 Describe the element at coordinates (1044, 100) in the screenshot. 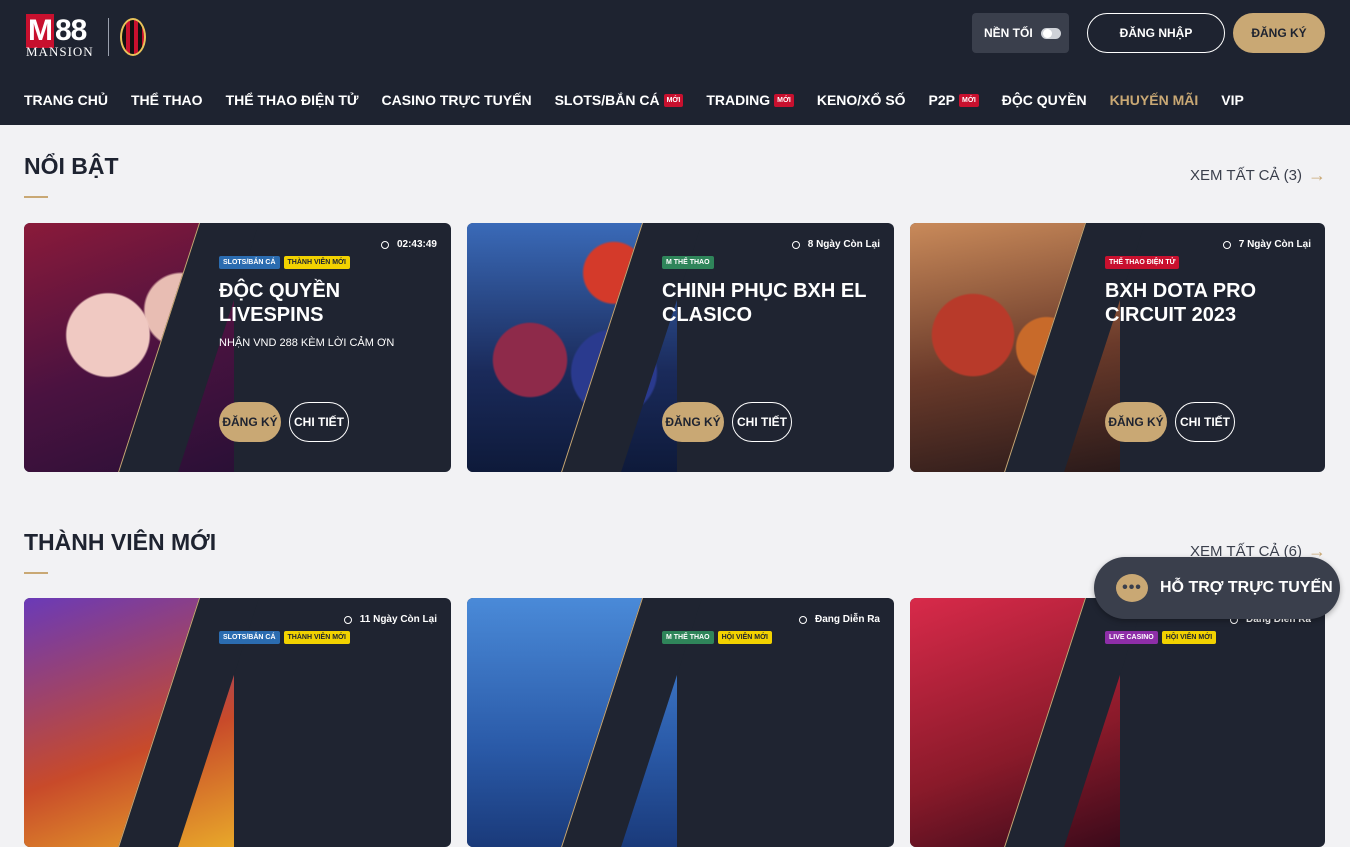

I see `nav-item-exclusive: ĐỘC QUYỀN` at that location.